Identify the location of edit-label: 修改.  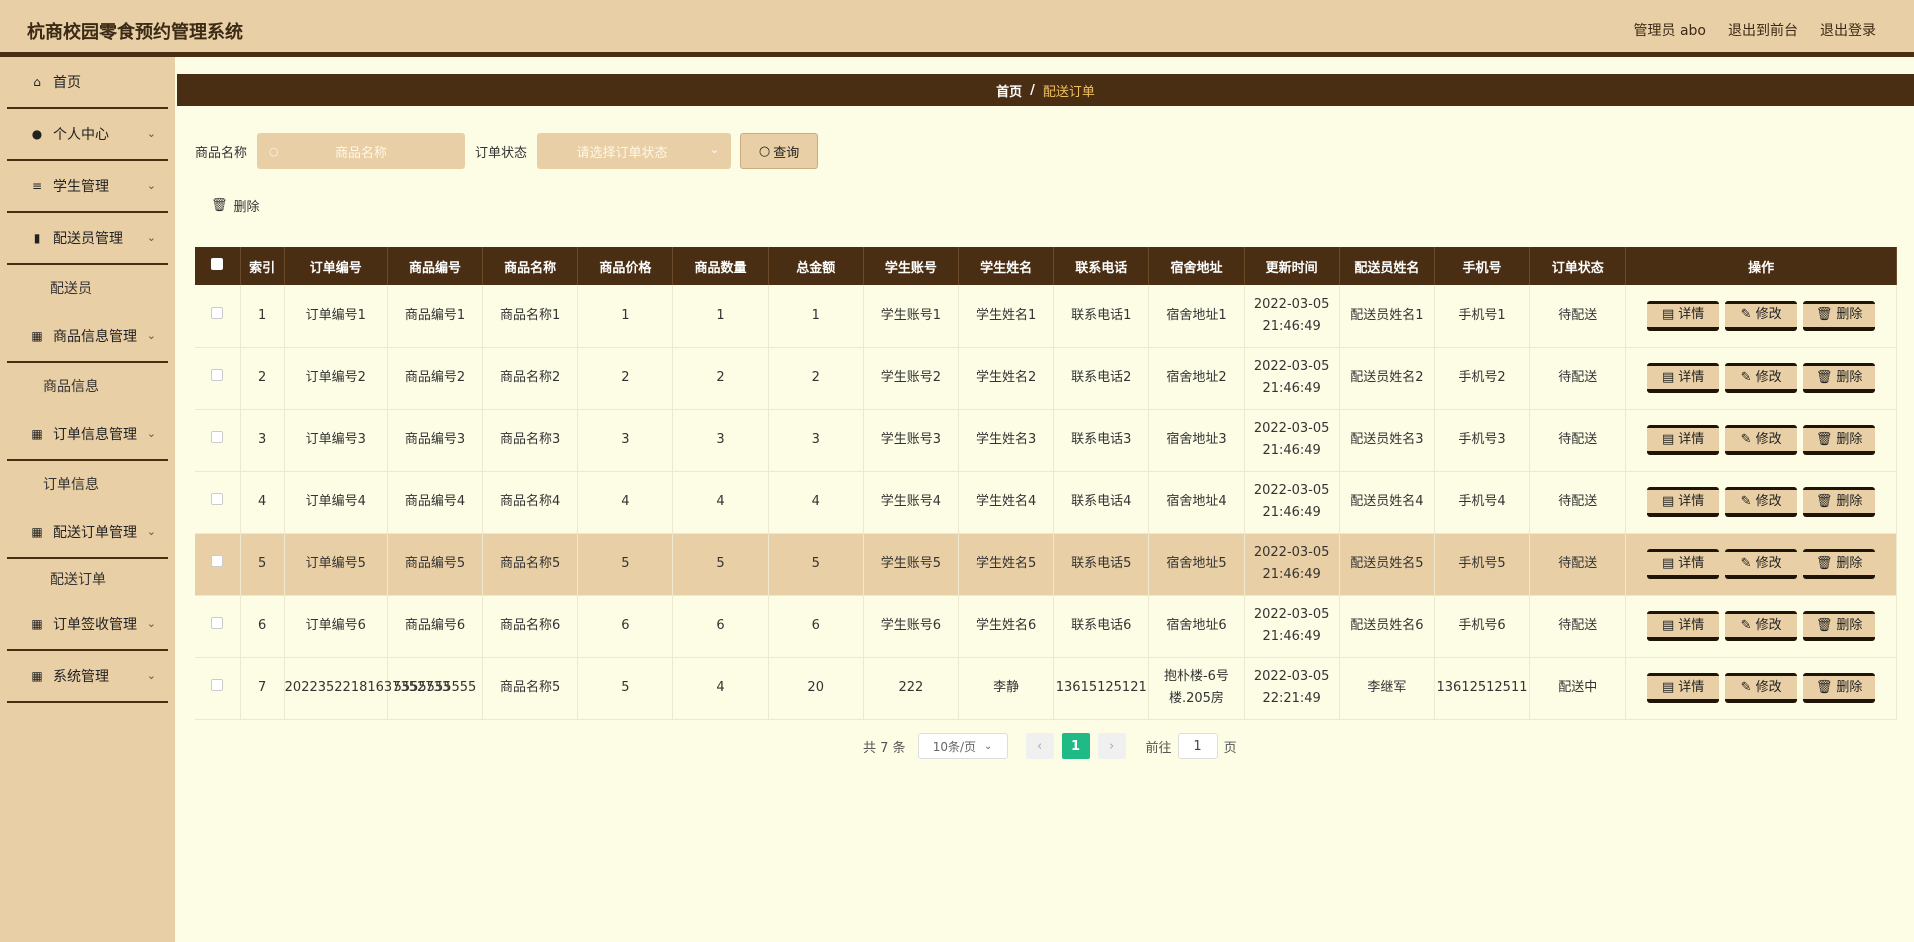
(1768, 315).